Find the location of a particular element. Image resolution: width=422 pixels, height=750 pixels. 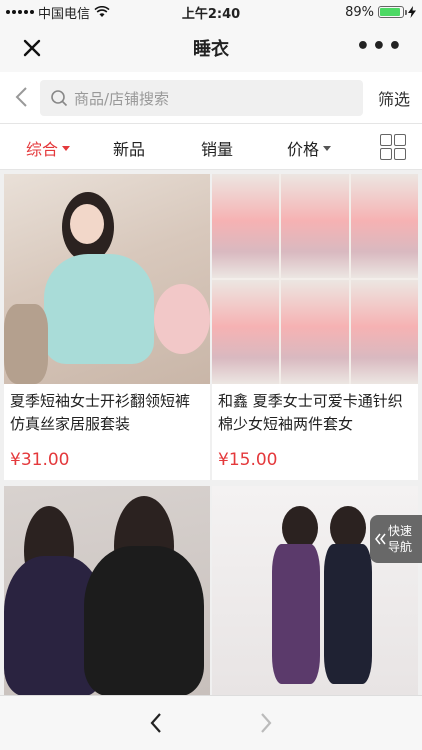

product-price: ¥15.00 is located at coordinates (248, 460).